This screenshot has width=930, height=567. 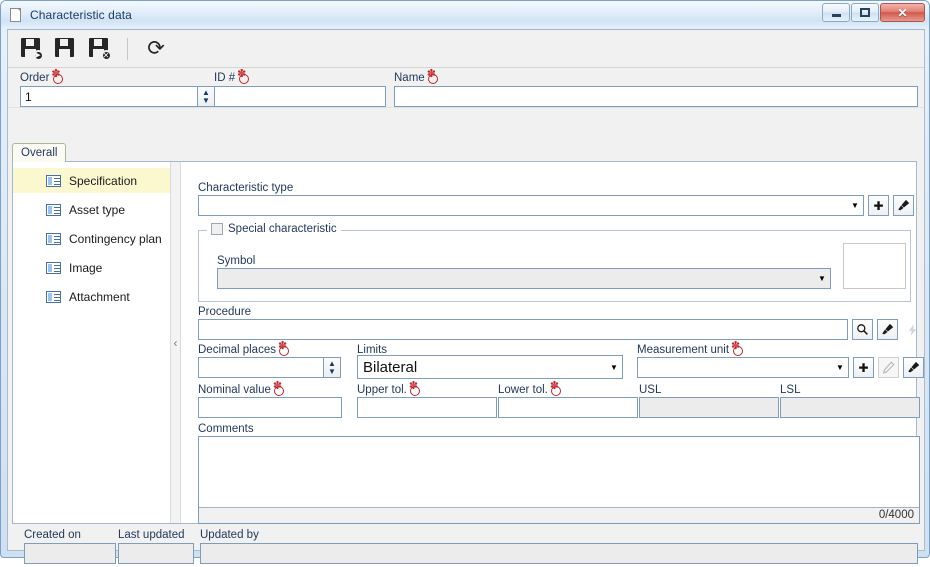 I want to click on sidebar-splitter: ‹, so click(x=176, y=342).